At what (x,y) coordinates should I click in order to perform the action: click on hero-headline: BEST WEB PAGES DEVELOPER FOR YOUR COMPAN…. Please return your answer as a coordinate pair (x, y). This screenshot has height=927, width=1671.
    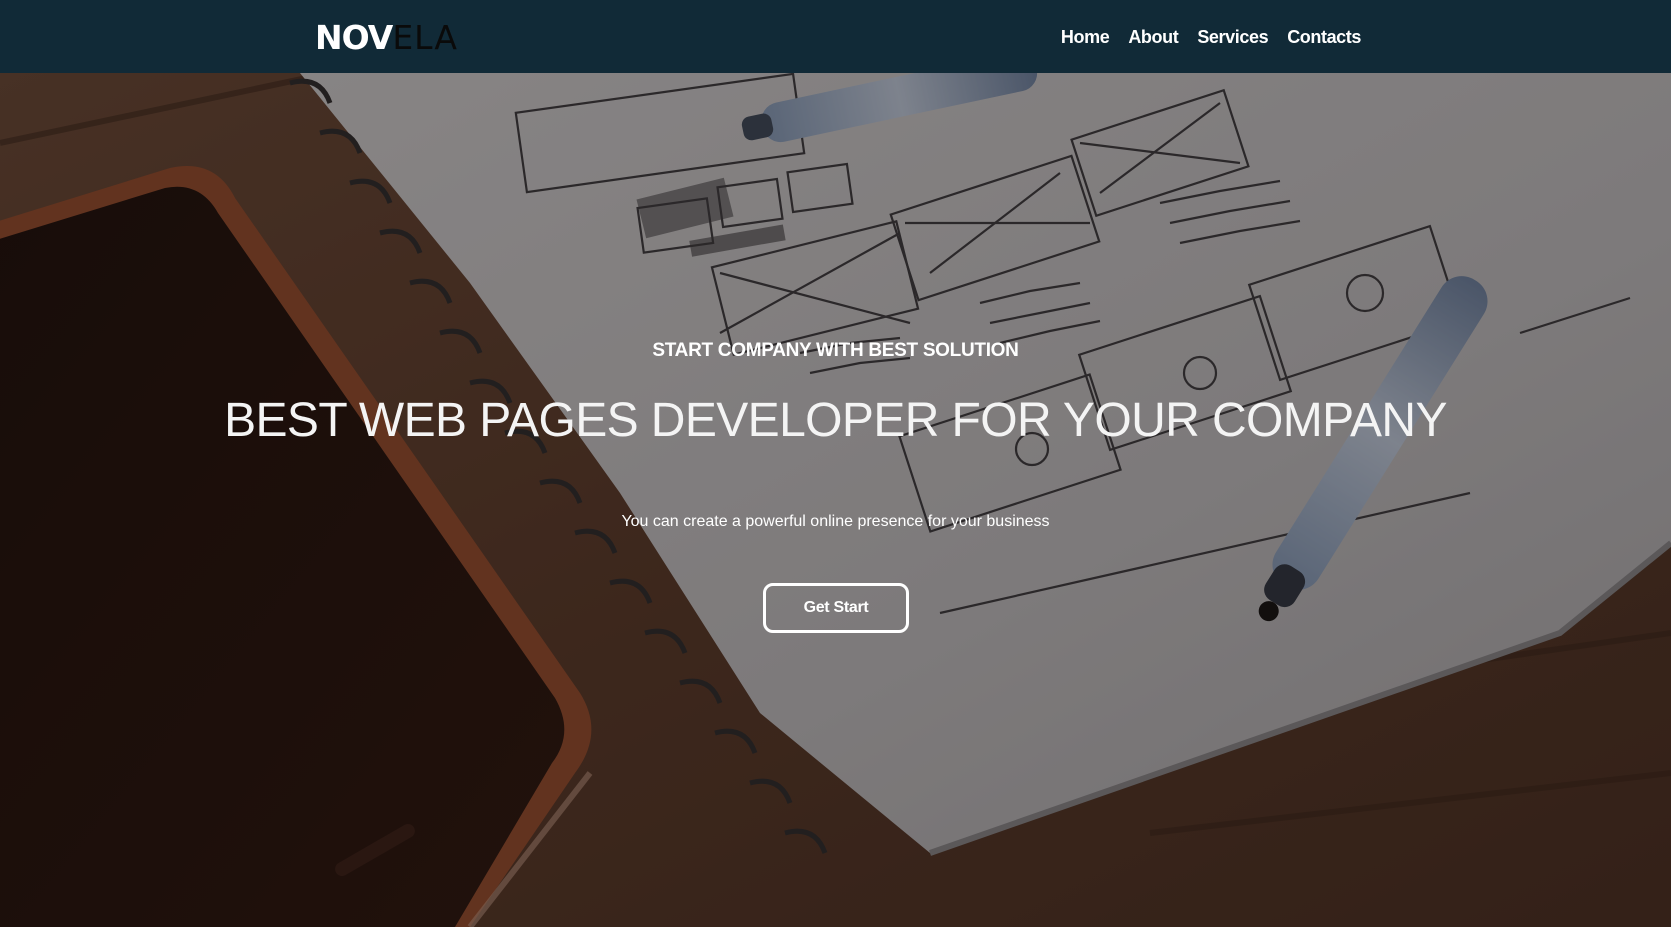
    Looking at the image, I should click on (835, 420).